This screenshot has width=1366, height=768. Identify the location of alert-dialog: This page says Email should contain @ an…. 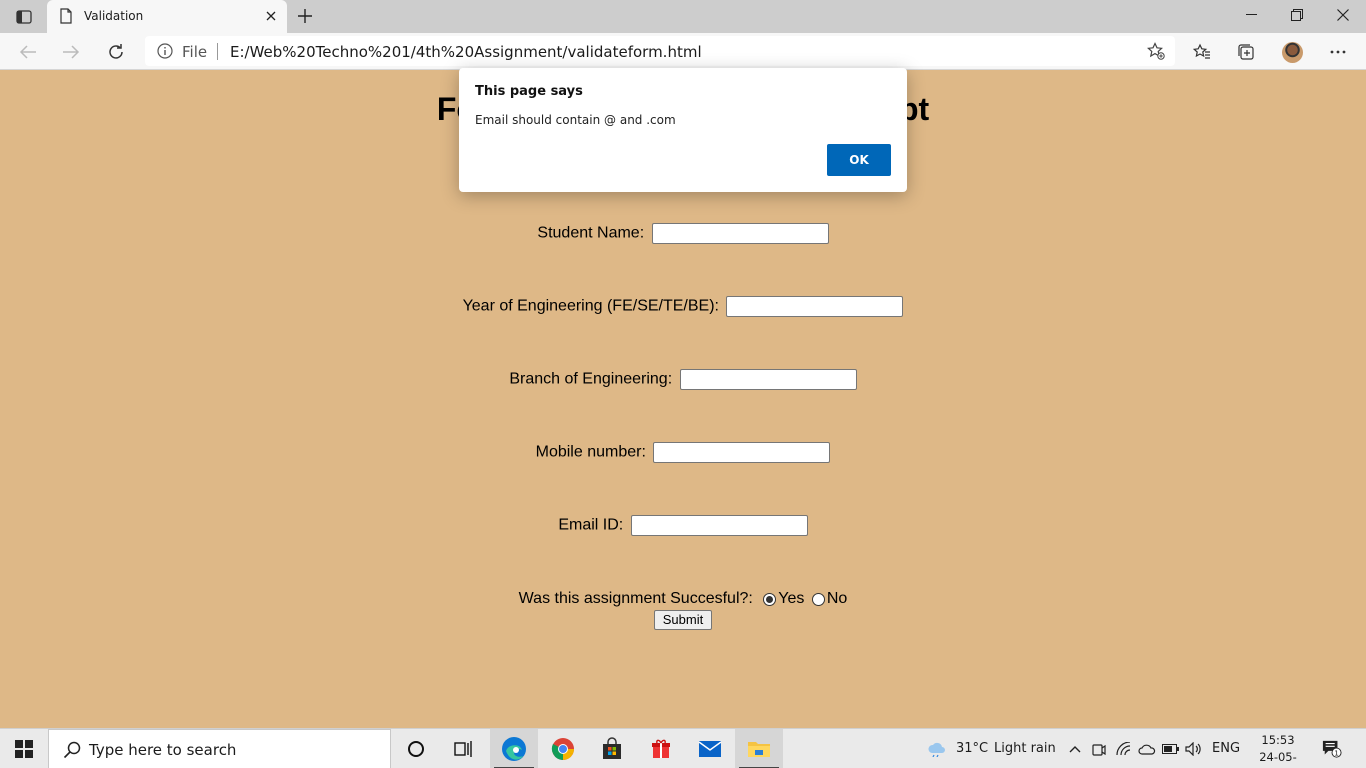
(683, 130).